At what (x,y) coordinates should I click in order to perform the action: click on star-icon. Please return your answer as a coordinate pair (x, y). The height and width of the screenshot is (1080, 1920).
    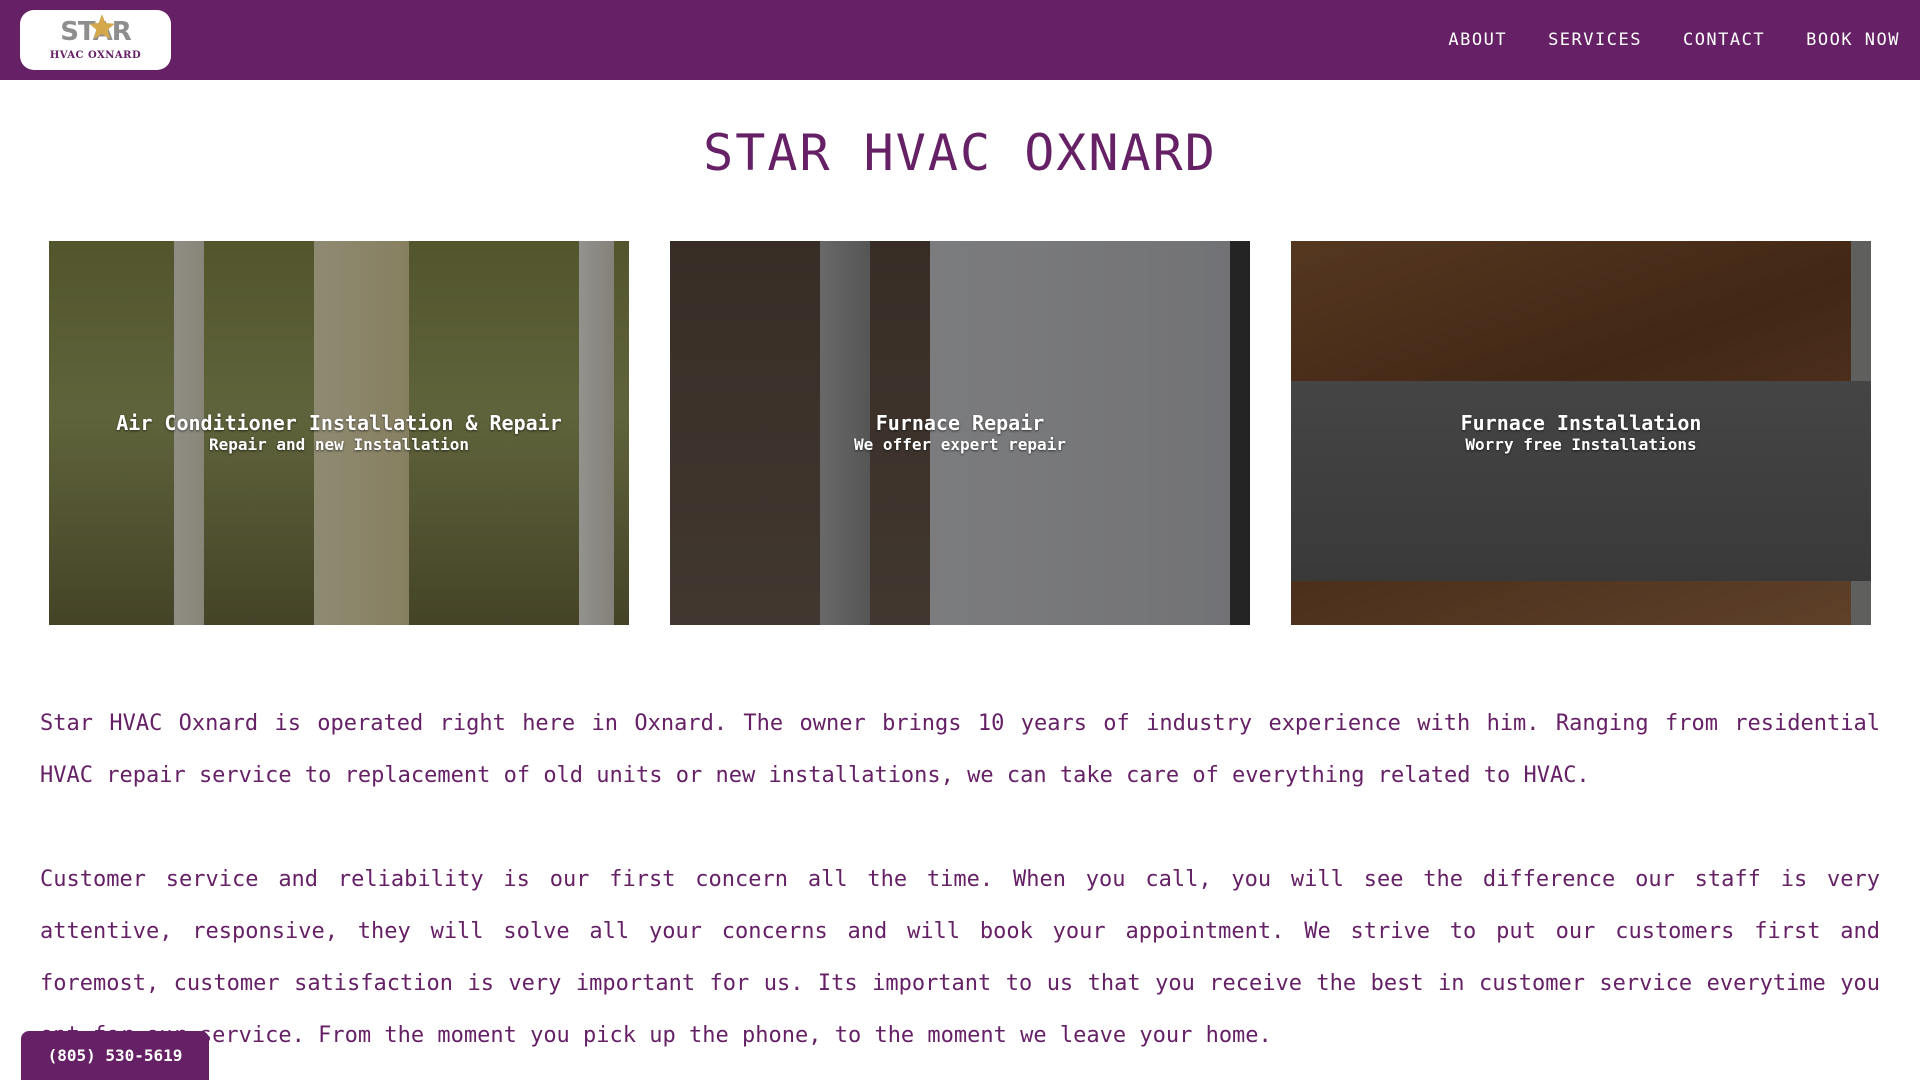
    Looking at the image, I should click on (102, 27).